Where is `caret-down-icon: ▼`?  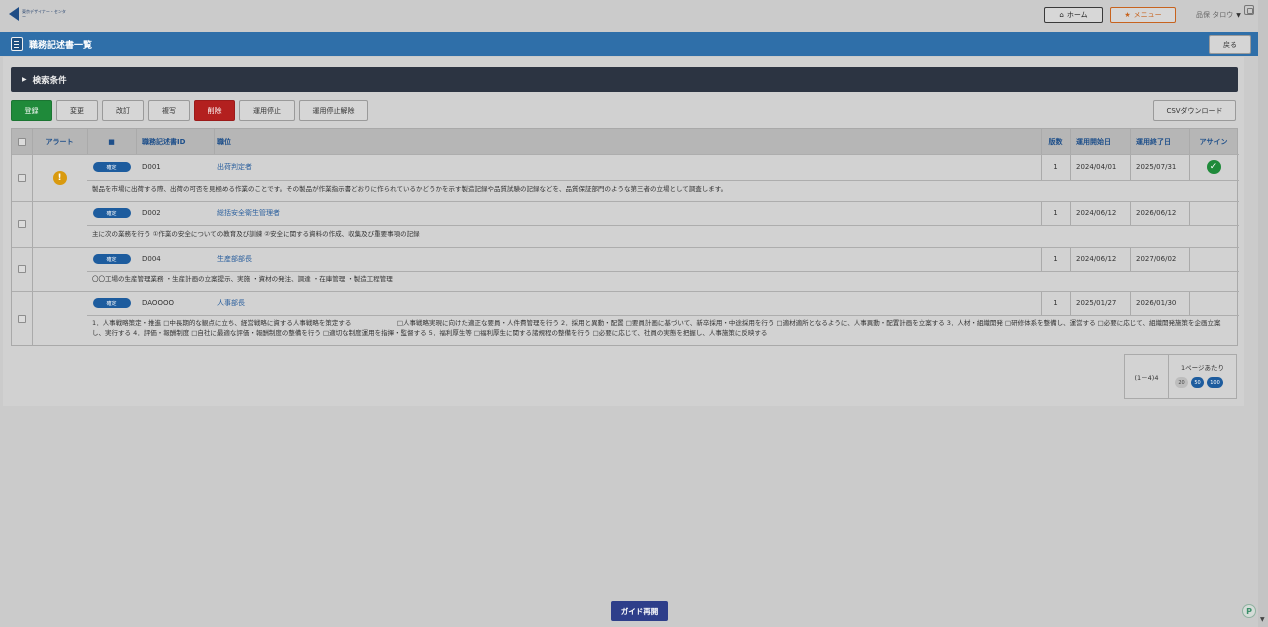
caret-down-icon: ▼ is located at coordinates (1238, 15).